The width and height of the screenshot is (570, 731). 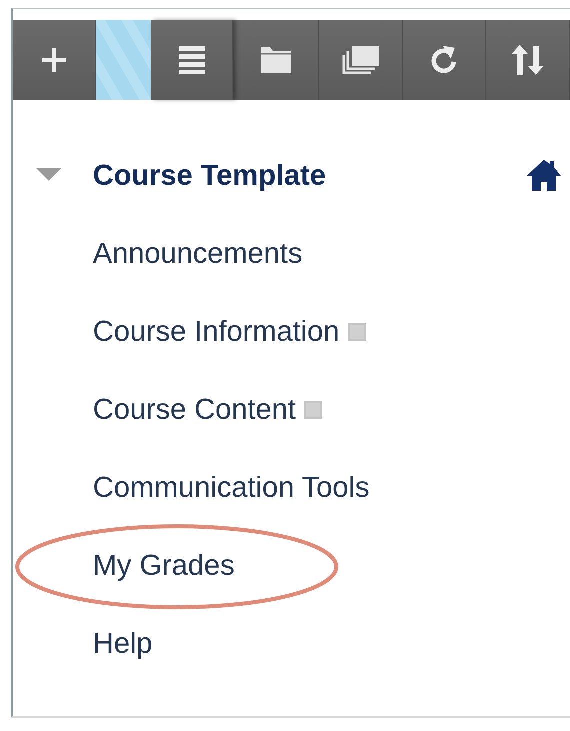 What do you see at coordinates (123, 60) in the screenshot?
I see `drag-handle` at bounding box center [123, 60].